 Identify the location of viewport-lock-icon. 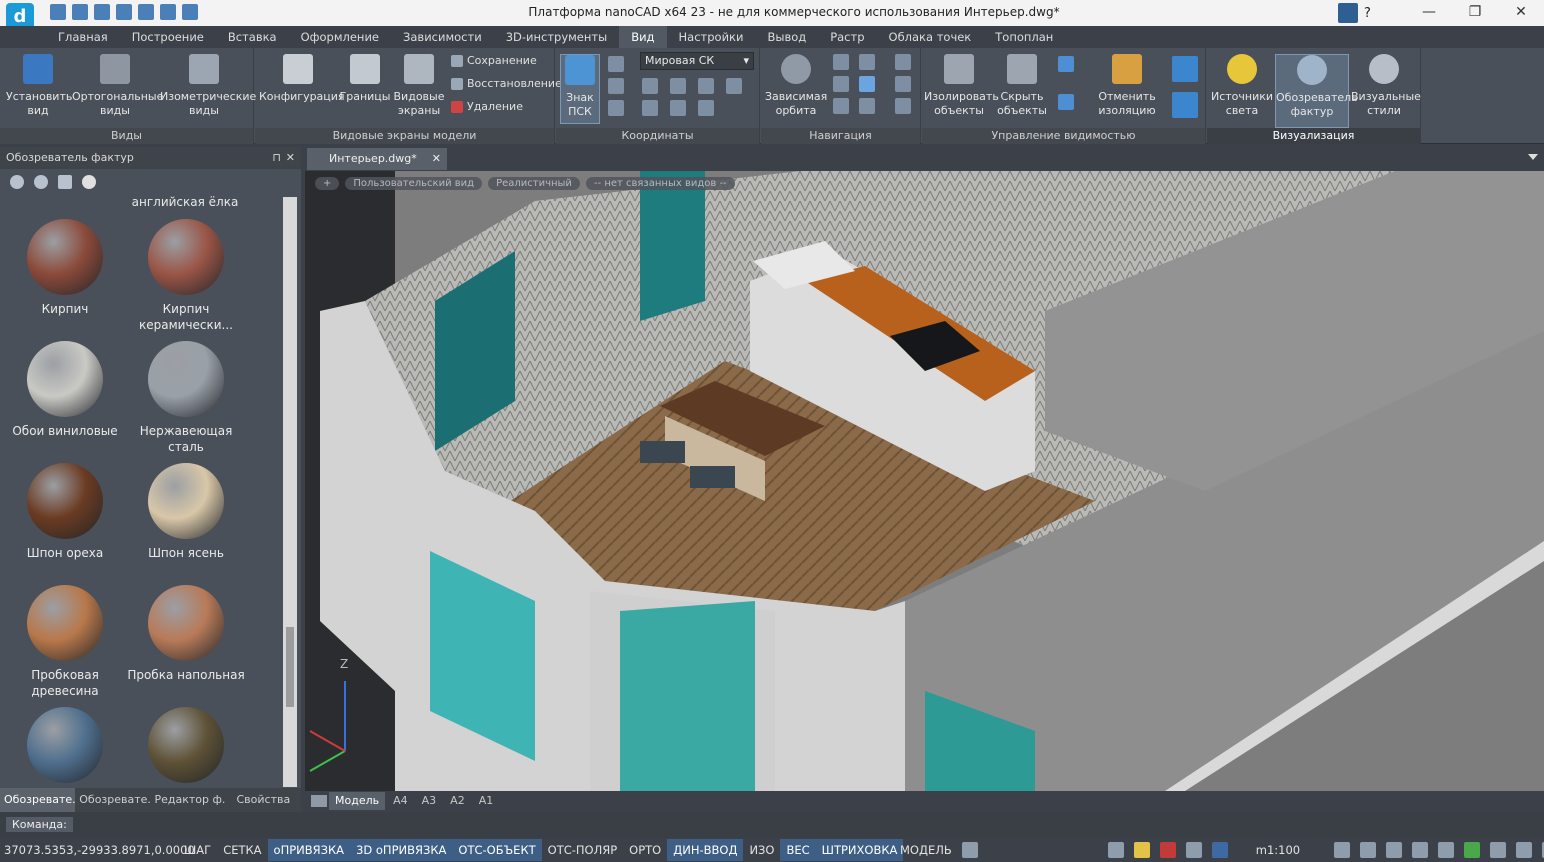
(1115, 850).